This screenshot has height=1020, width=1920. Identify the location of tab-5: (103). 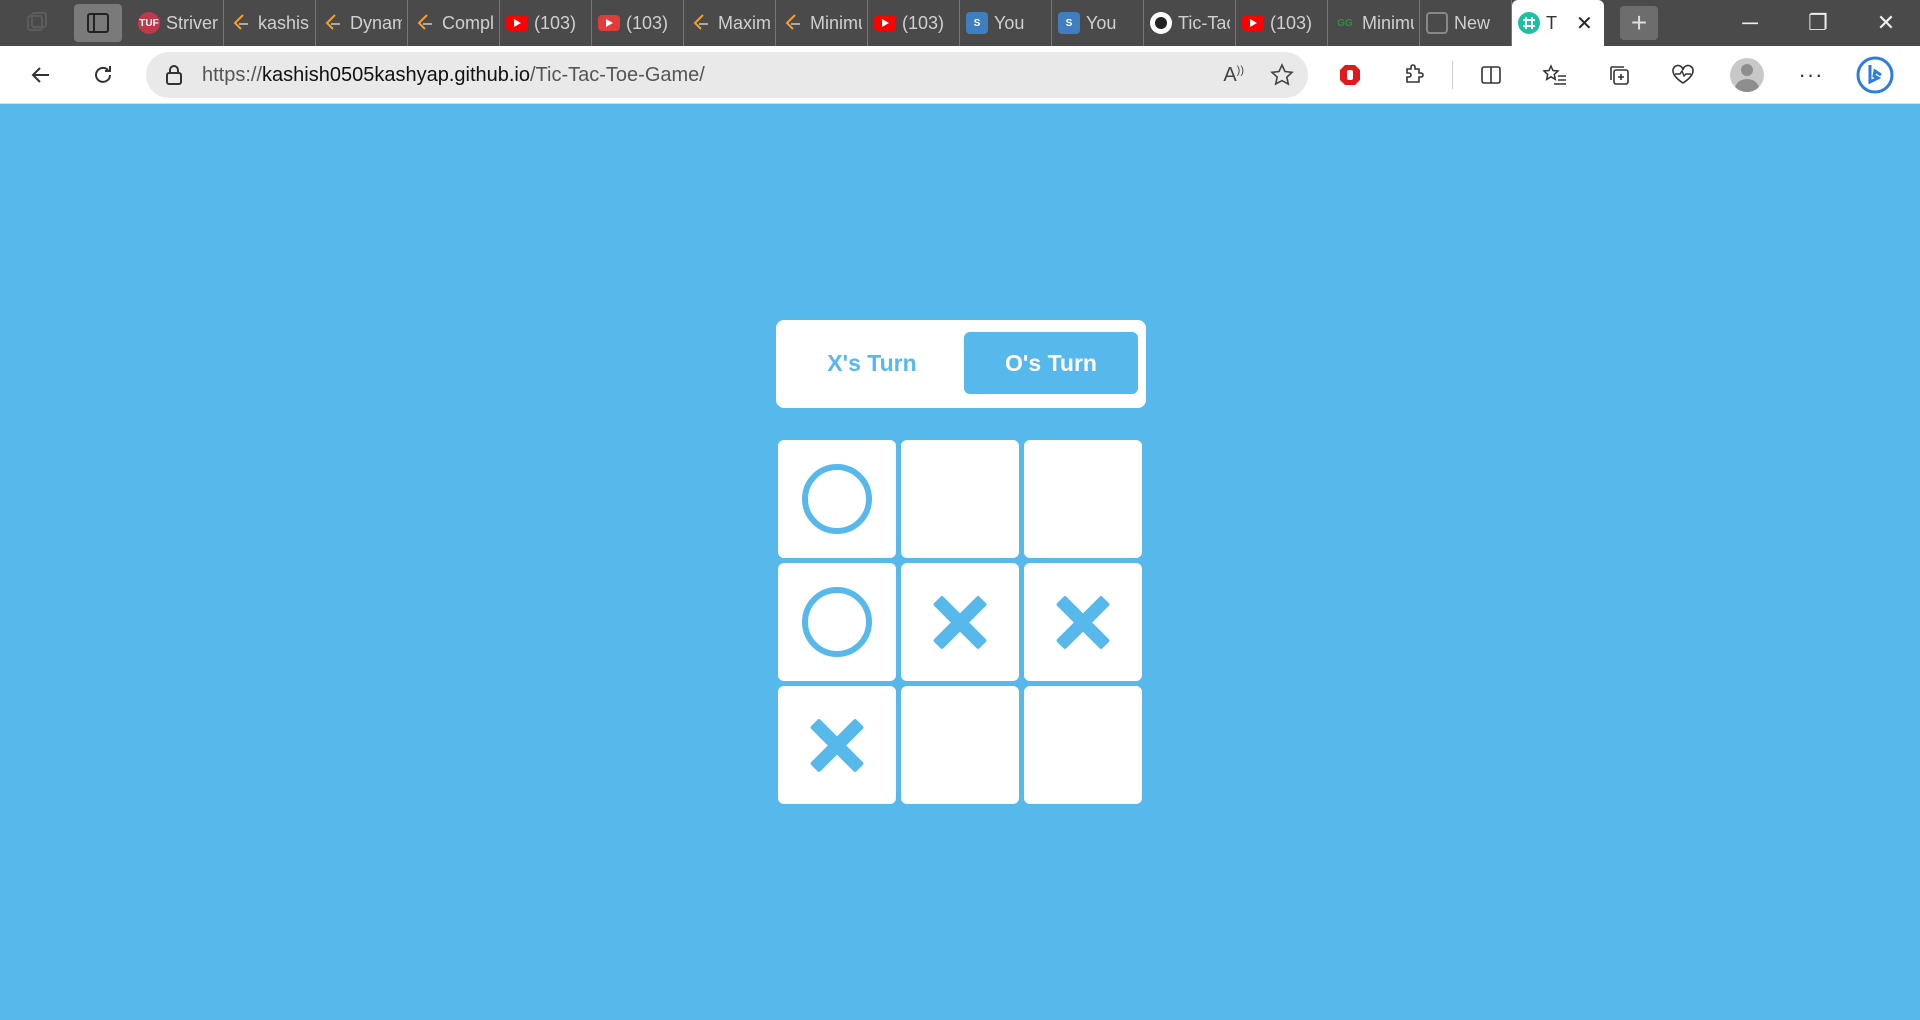
(638, 23).